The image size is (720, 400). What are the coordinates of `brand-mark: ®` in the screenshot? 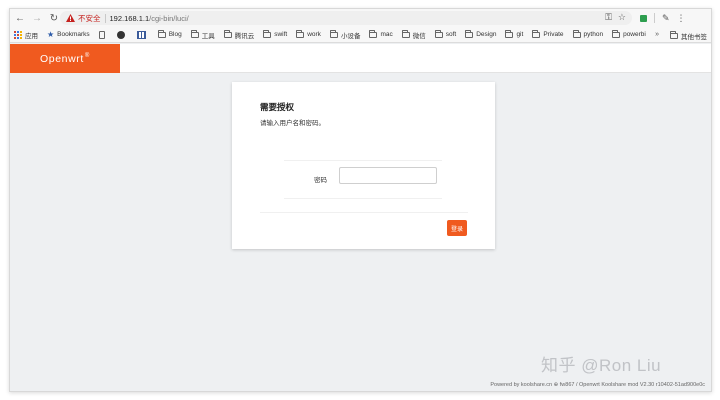 It's located at (87, 55).